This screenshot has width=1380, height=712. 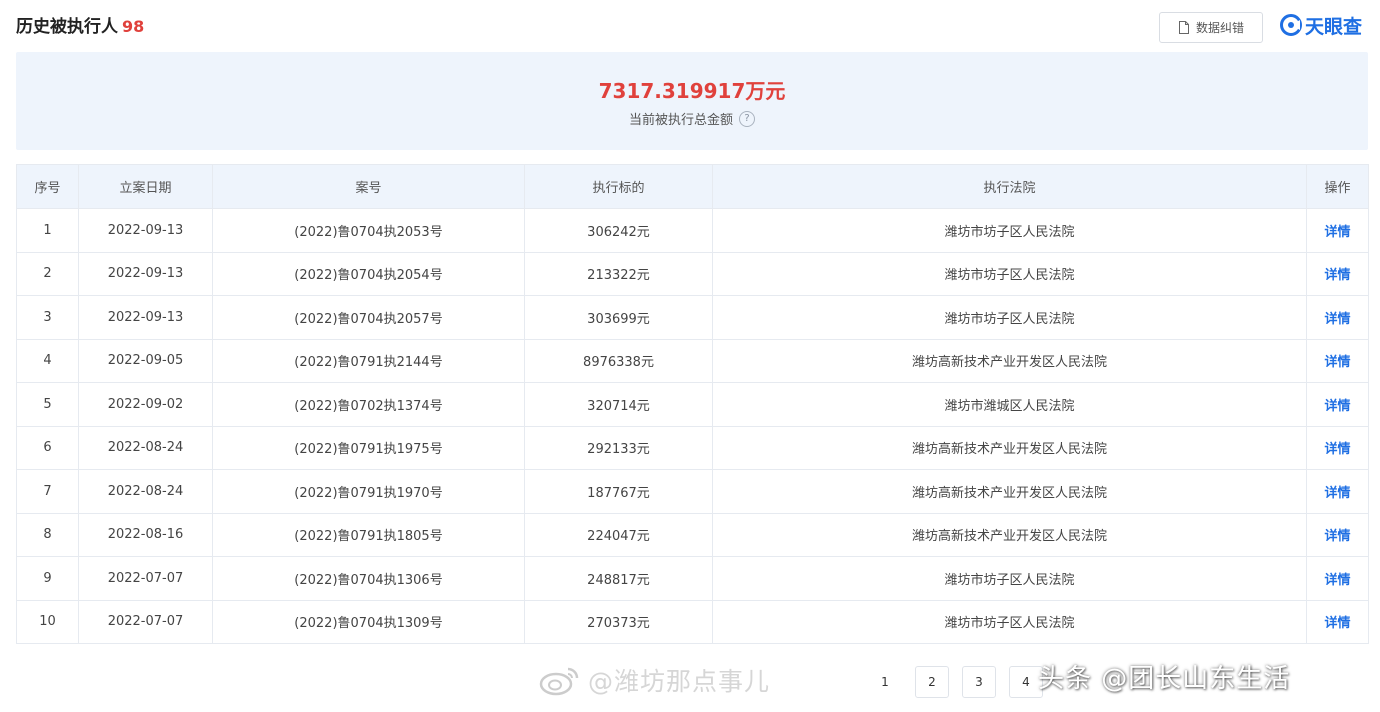 I want to click on column-header-index: 序号, so click(x=47, y=186).